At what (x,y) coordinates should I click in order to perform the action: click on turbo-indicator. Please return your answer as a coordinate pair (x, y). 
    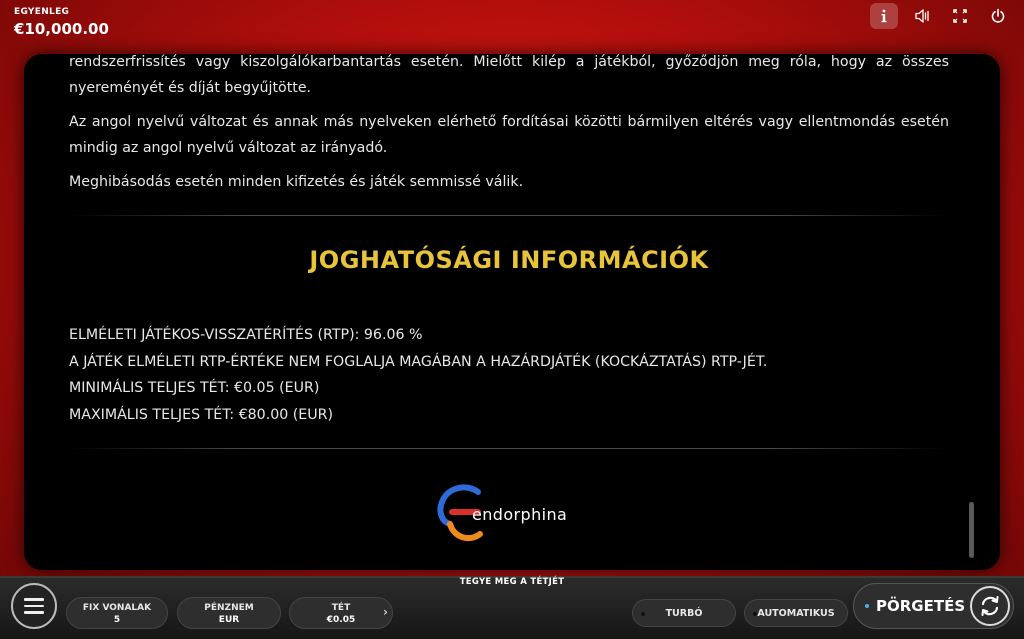
    Looking at the image, I should click on (643, 614).